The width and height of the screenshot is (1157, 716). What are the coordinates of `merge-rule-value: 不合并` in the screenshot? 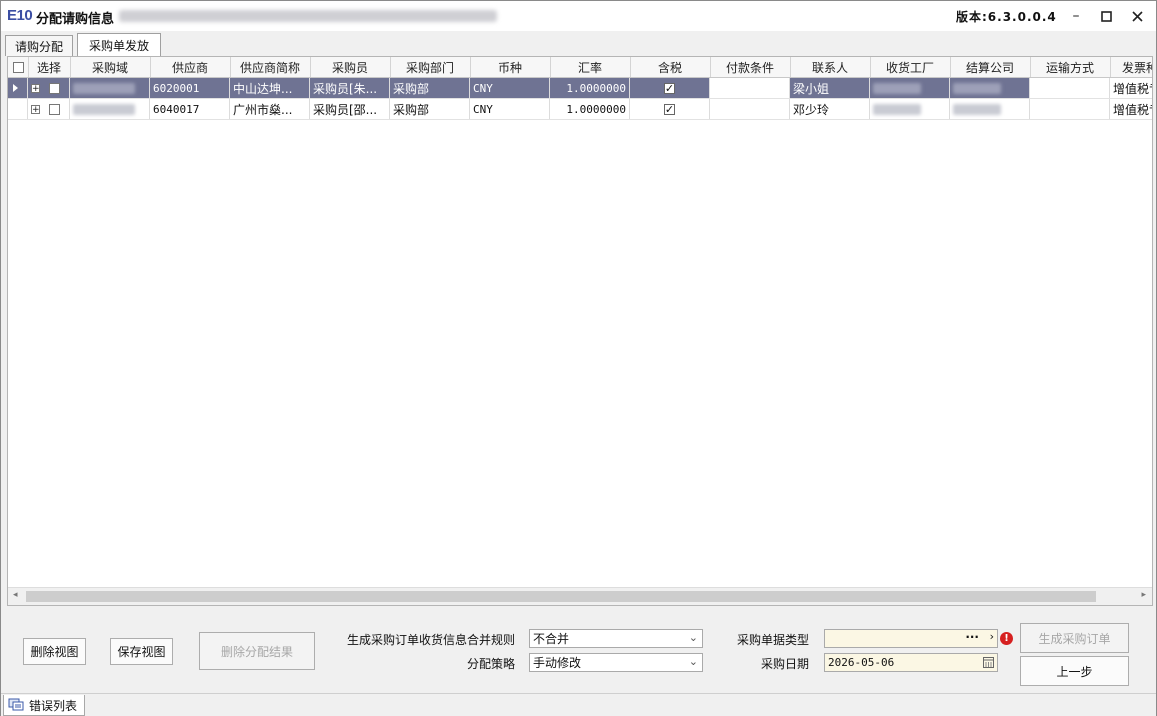 It's located at (551, 639).